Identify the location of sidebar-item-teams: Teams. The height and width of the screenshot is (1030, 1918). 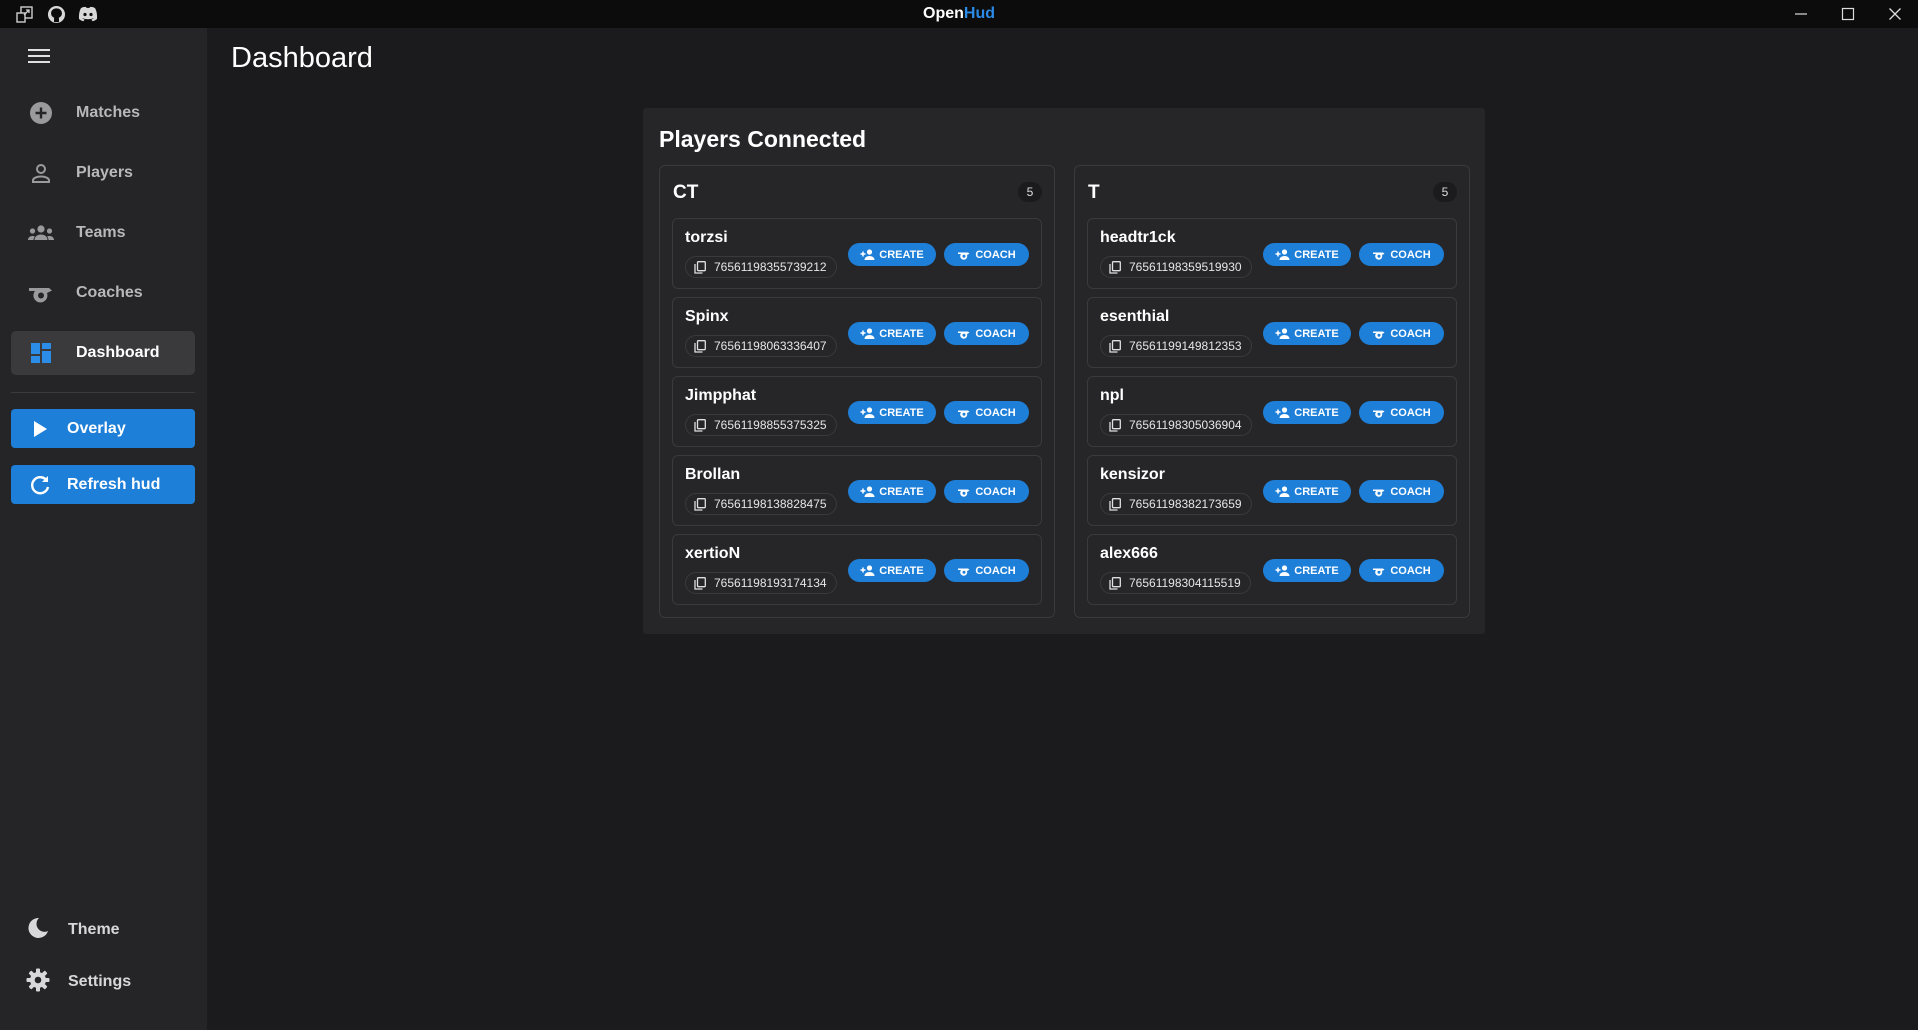
(103, 233).